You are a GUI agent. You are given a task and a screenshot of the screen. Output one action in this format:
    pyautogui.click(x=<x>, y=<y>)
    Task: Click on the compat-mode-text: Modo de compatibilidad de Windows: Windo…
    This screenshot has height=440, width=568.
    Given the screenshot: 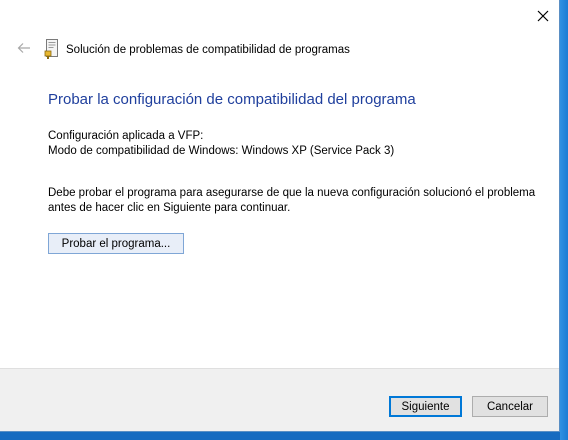 What is the action you would take?
    pyautogui.click(x=221, y=151)
    